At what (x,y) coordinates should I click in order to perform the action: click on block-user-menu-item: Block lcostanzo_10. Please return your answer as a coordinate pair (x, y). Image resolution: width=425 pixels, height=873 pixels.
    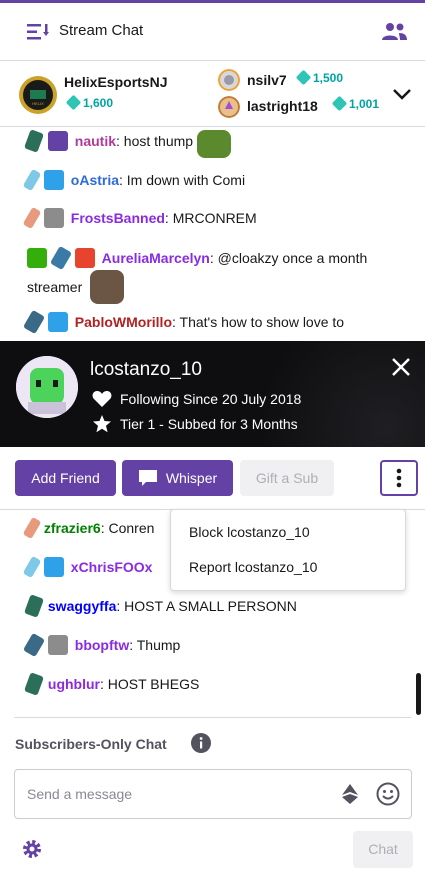
    Looking at the image, I should click on (249, 532).